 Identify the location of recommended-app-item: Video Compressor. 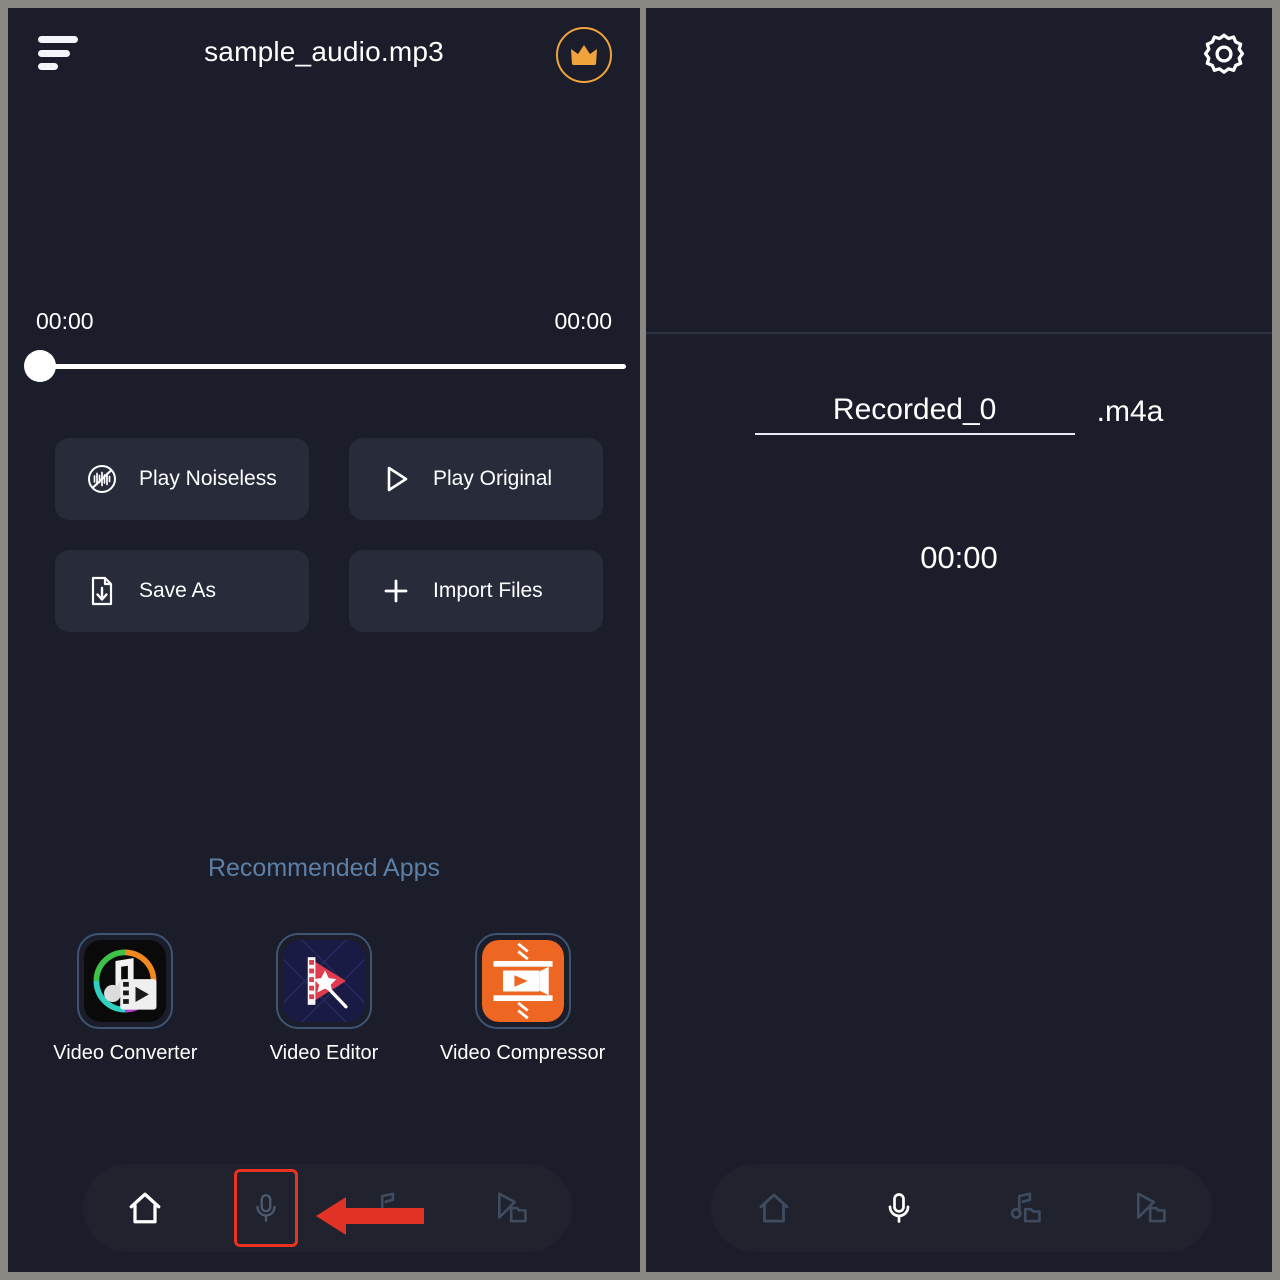
(523, 999).